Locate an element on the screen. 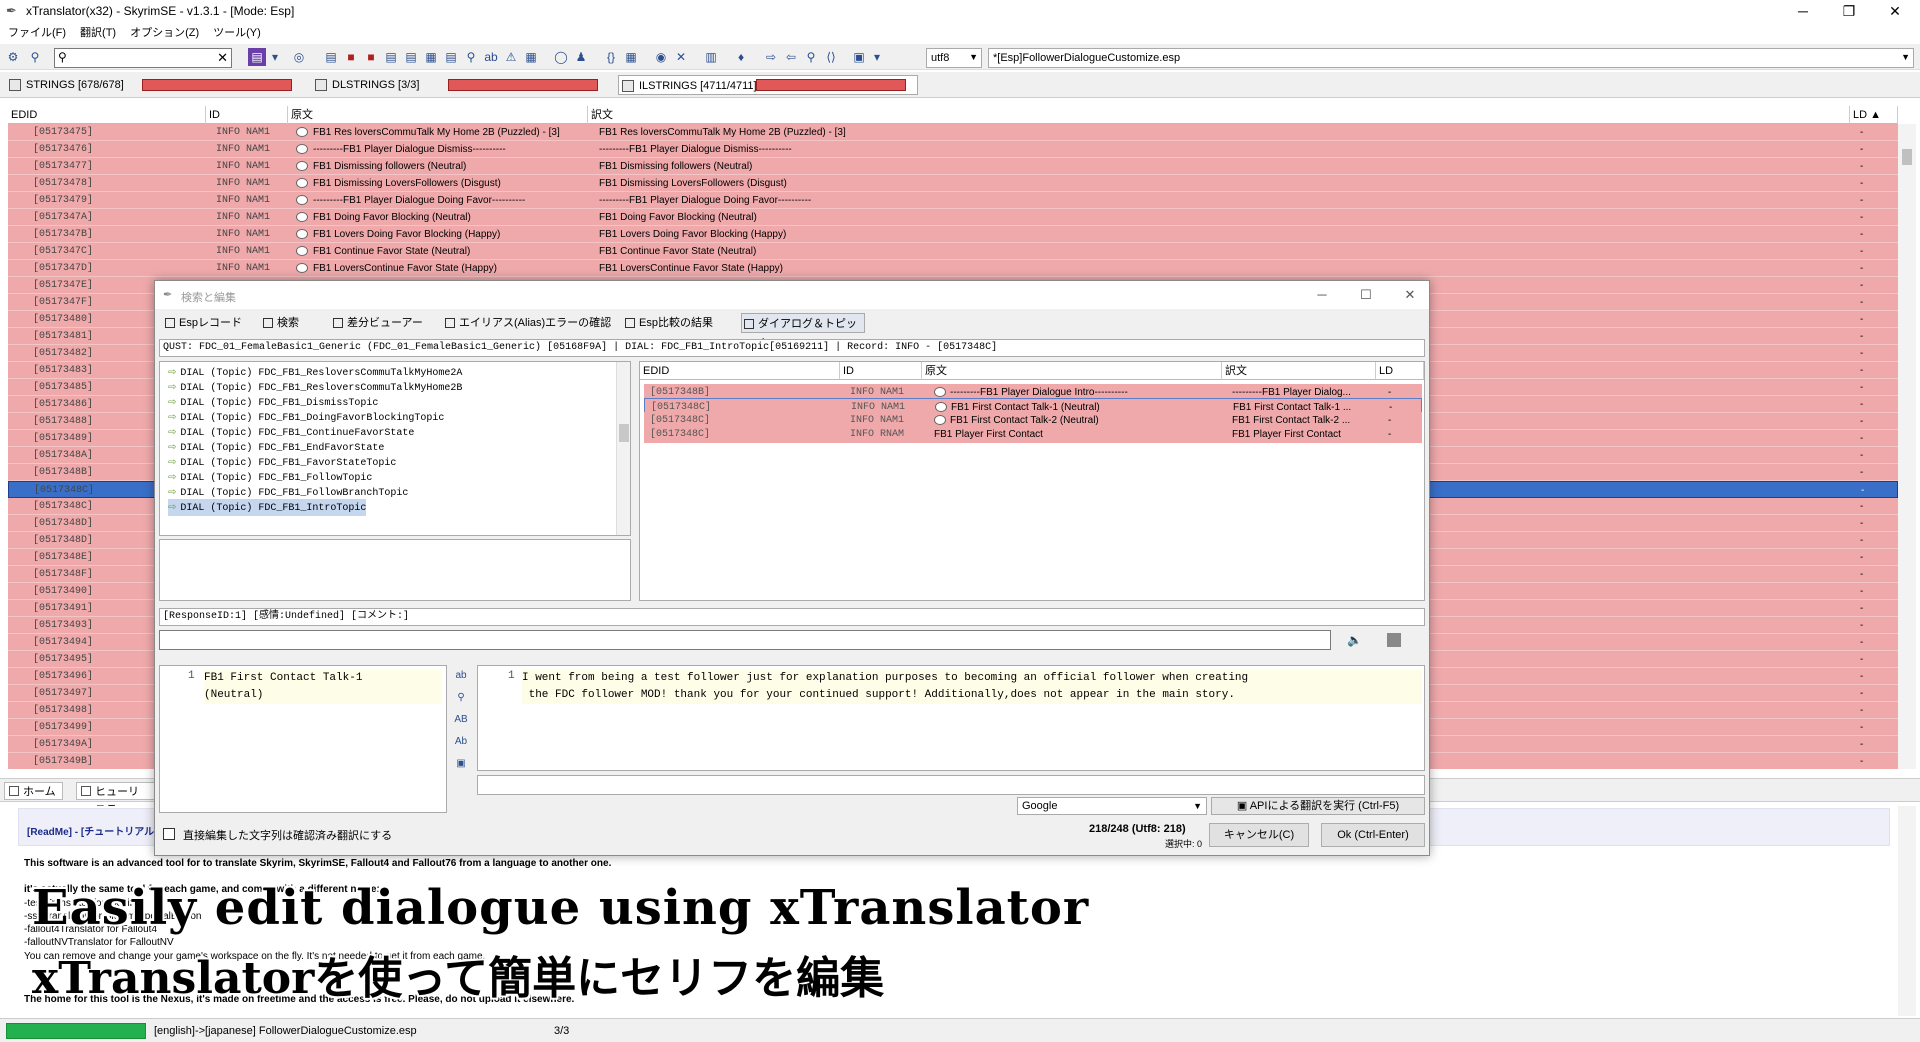  dialog-minimize-button: ─ is located at coordinates (1322, 295).